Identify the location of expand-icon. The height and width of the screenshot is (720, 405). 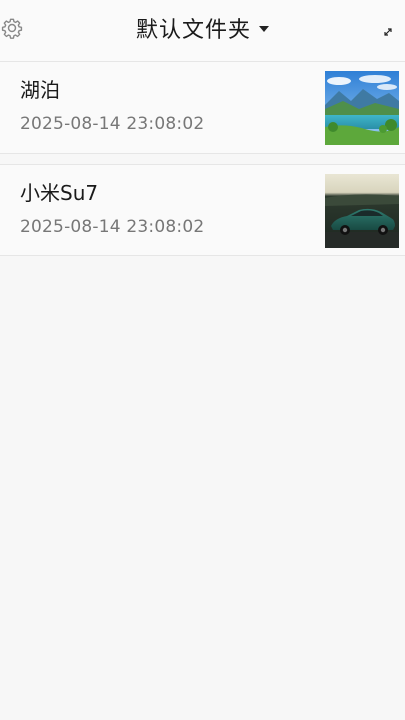
(388, 32).